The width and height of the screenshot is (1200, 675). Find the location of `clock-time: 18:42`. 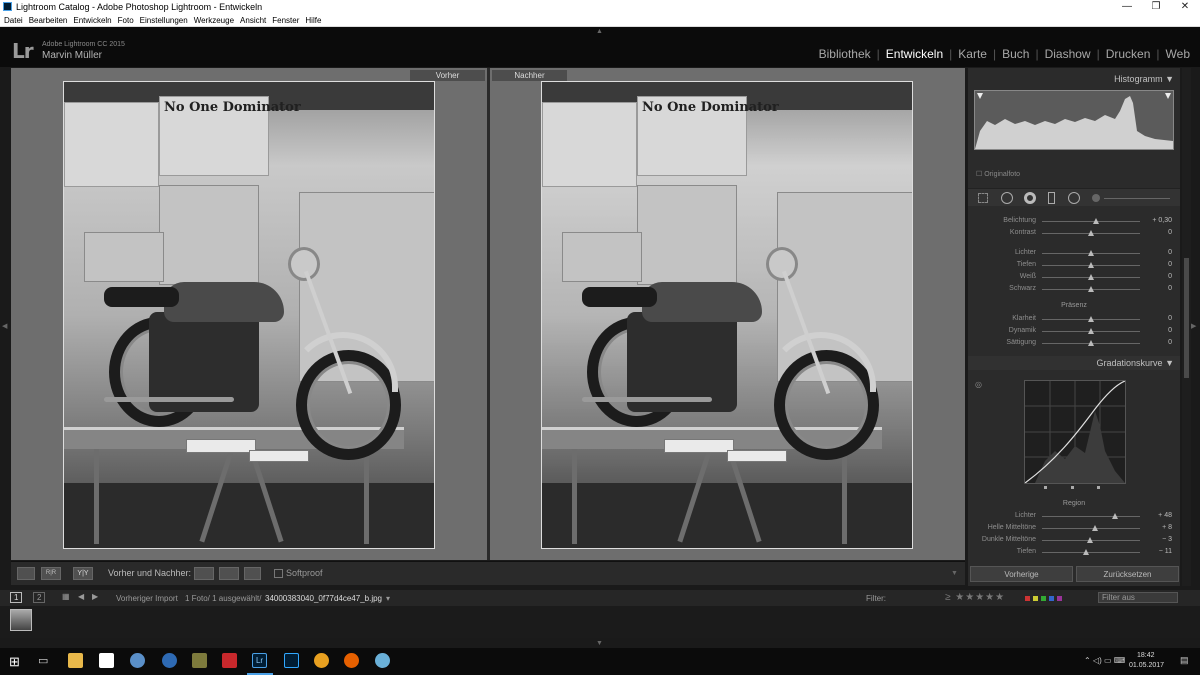

clock-time: 18:42 is located at coordinates (1146, 655).